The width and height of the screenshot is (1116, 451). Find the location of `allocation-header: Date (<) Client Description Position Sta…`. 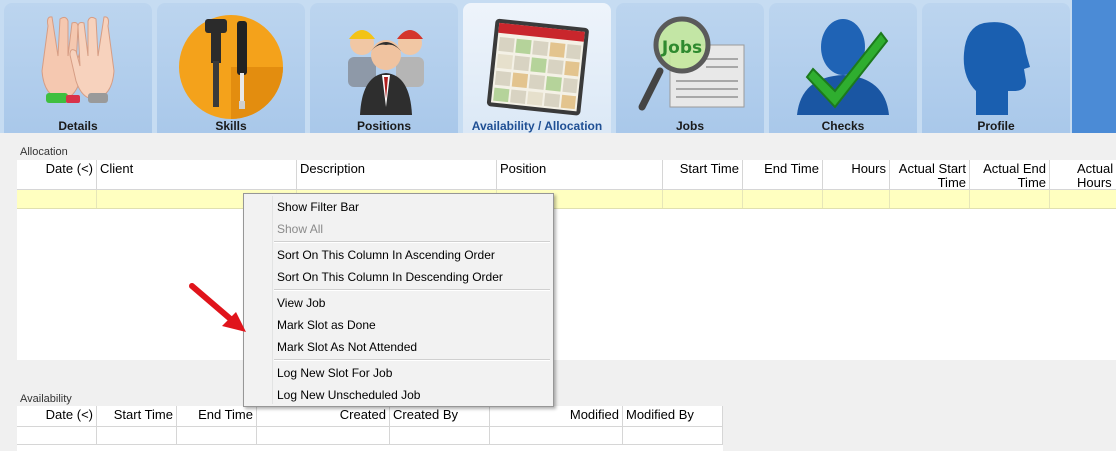

allocation-header: Date (<) Client Description Position Sta… is located at coordinates (566, 175).